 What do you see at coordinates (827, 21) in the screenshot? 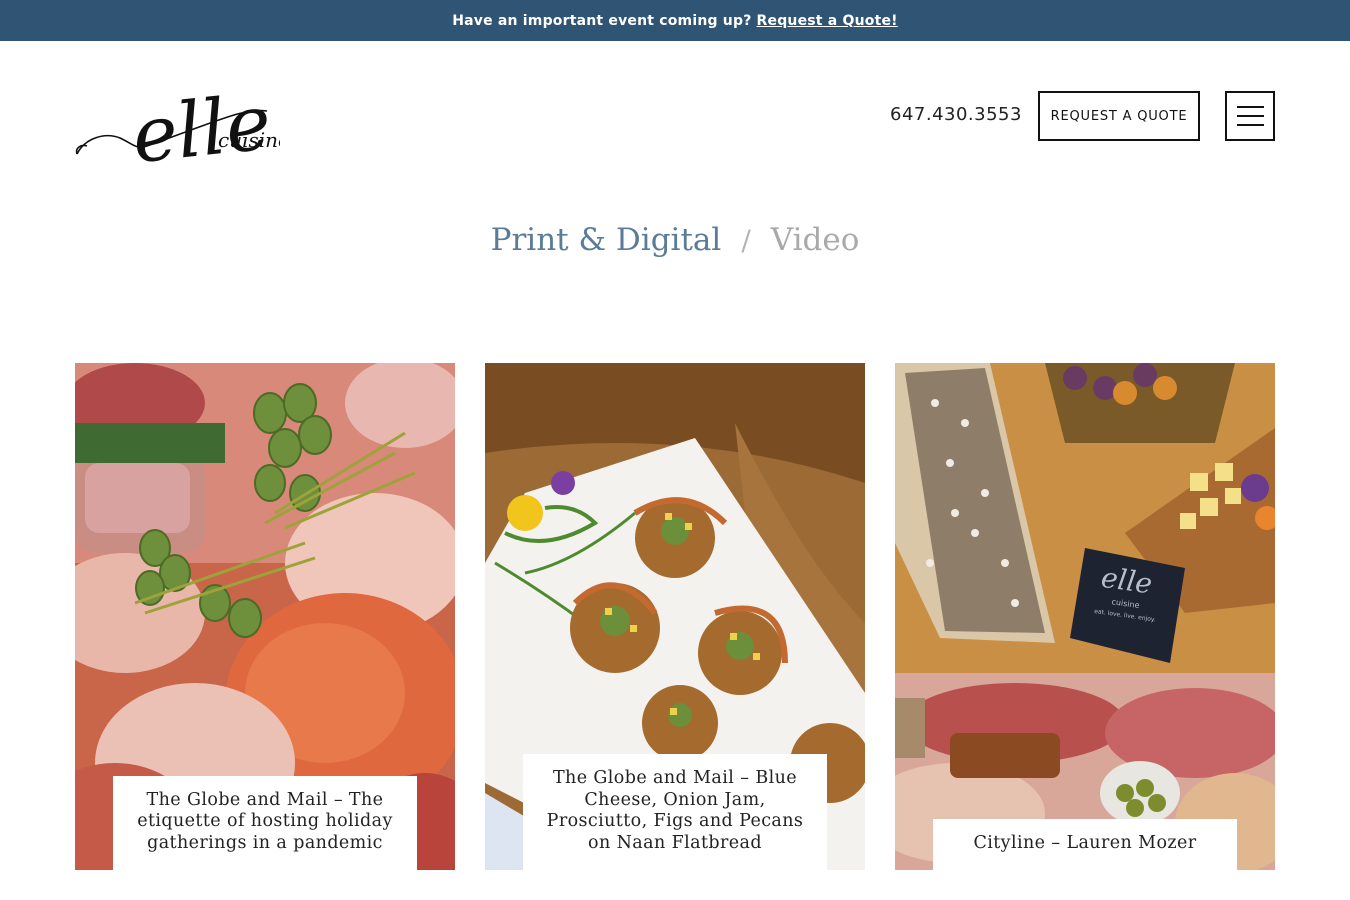
I see `request-quote-link: Request a Quote!` at bounding box center [827, 21].